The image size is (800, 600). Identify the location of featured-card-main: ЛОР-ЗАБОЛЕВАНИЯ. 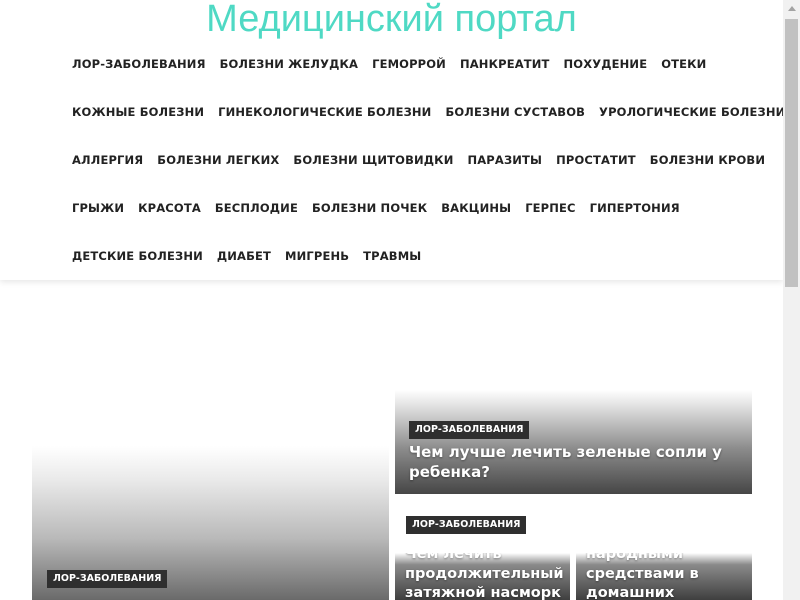
(210, 523).